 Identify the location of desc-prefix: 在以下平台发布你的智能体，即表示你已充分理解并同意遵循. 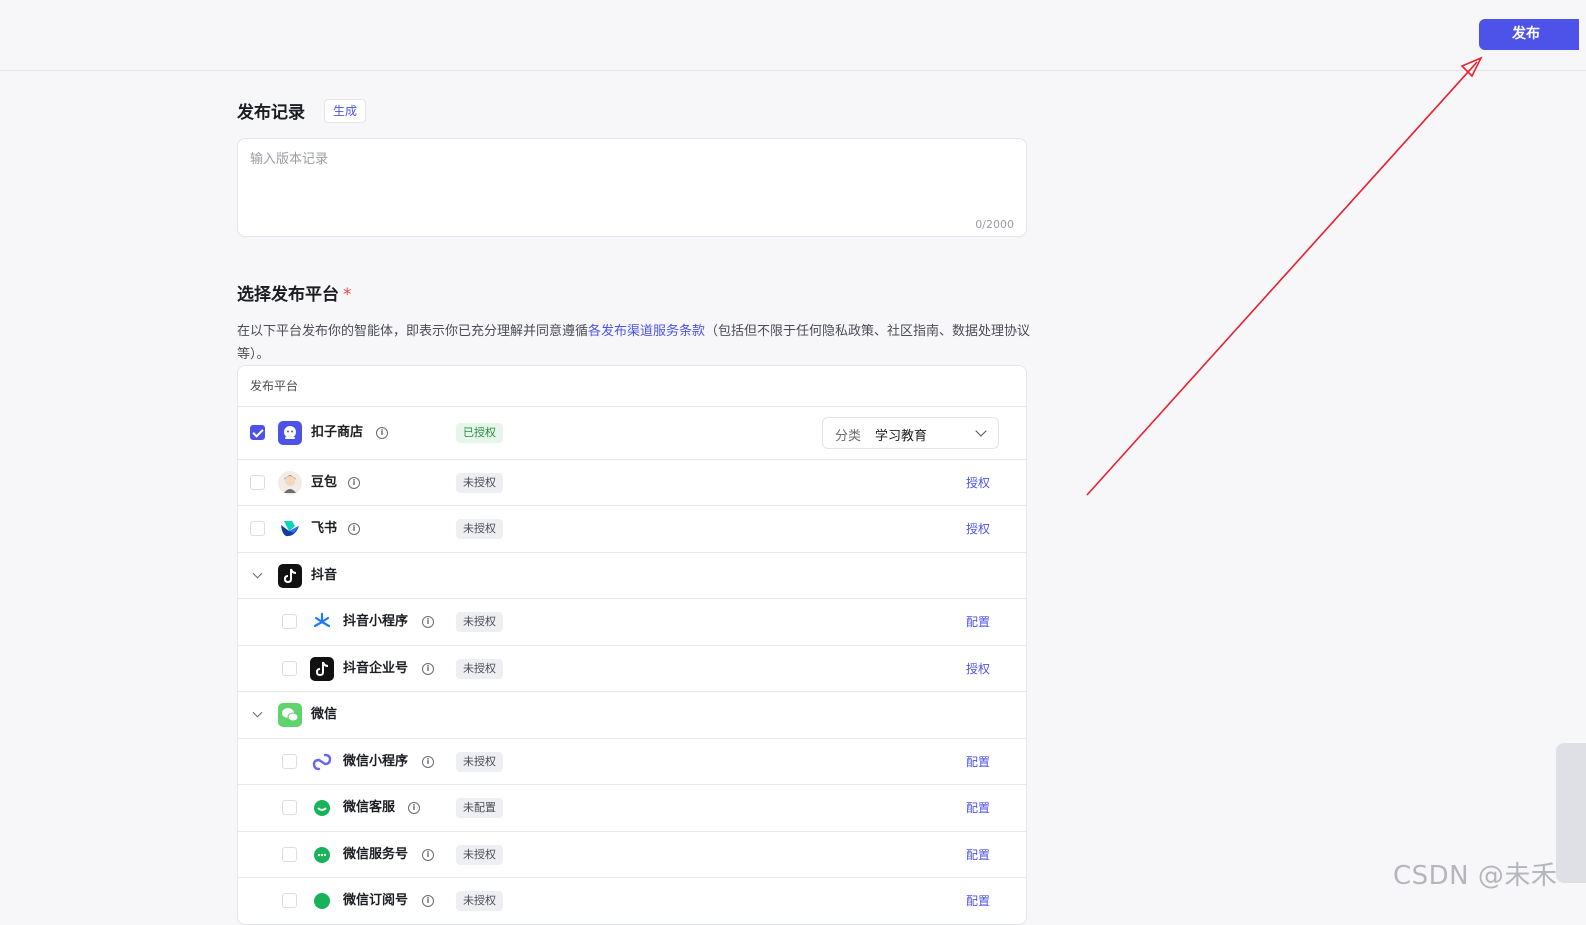
(413, 331).